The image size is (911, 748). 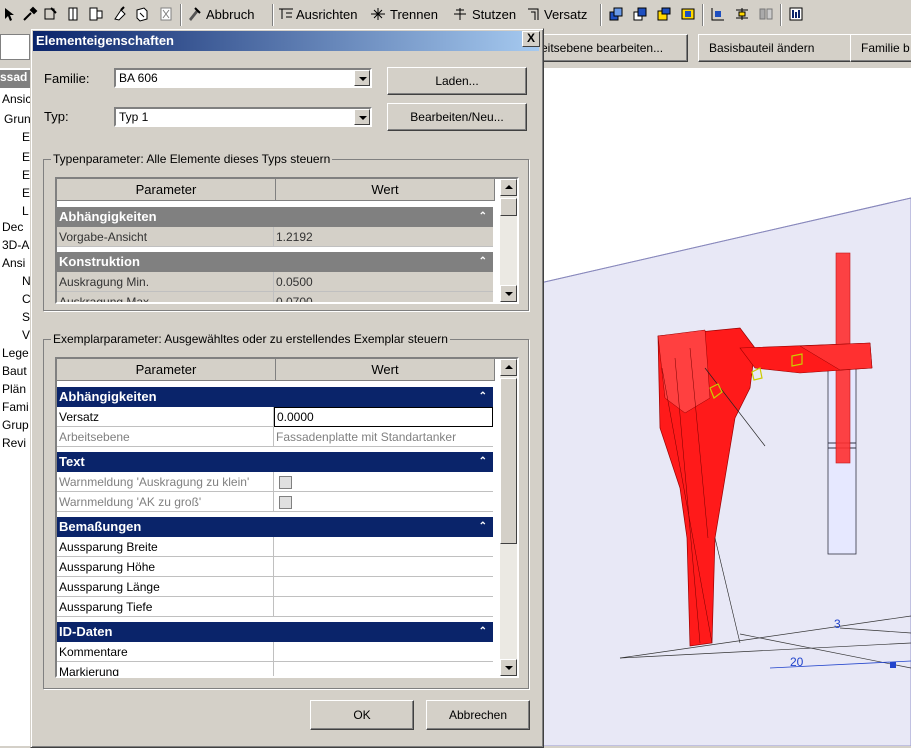 What do you see at coordinates (165, 417) in the screenshot?
I see `param-name: Versatz` at bounding box center [165, 417].